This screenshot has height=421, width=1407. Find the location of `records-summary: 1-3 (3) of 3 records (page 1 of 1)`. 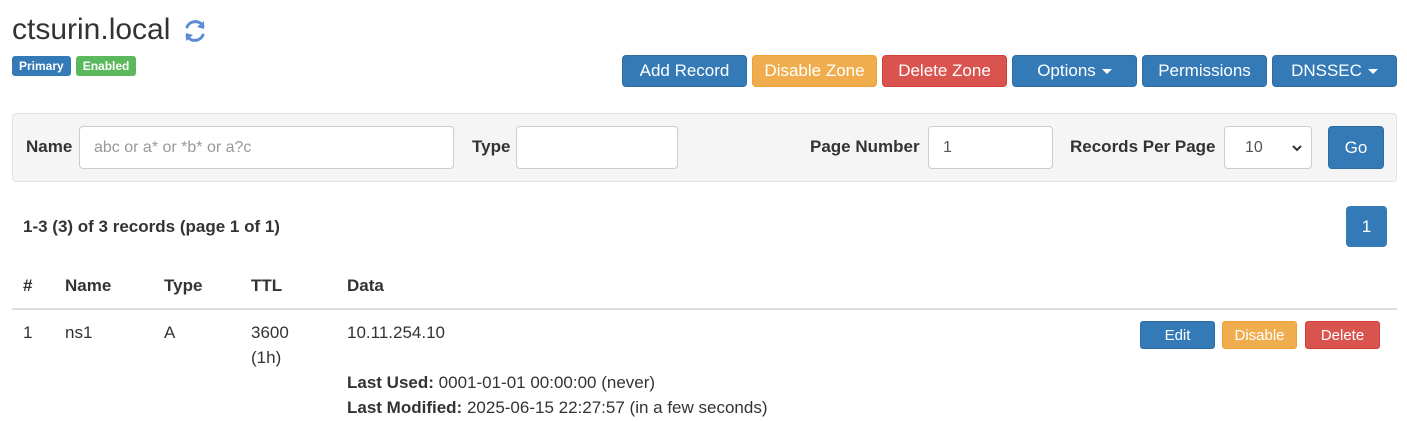

records-summary: 1-3 (3) of 3 records (page 1 of 1) is located at coordinates (151, 226).